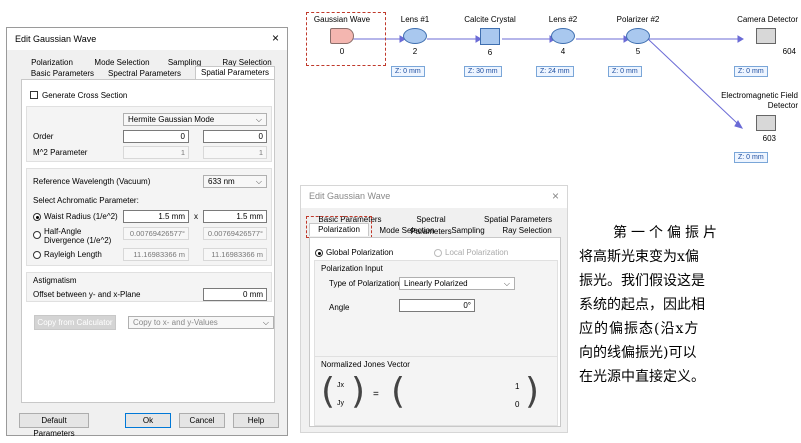 The width and height of the screenshot is (801, 443). I want to click on rayleigh-x-value: 11.16983366 m, so click(156, 254).